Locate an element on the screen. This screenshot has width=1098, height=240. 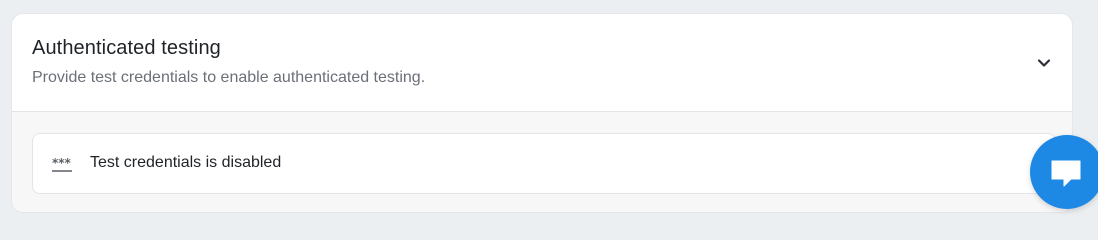
password-icon: *** is located at coordinates (62, 164).